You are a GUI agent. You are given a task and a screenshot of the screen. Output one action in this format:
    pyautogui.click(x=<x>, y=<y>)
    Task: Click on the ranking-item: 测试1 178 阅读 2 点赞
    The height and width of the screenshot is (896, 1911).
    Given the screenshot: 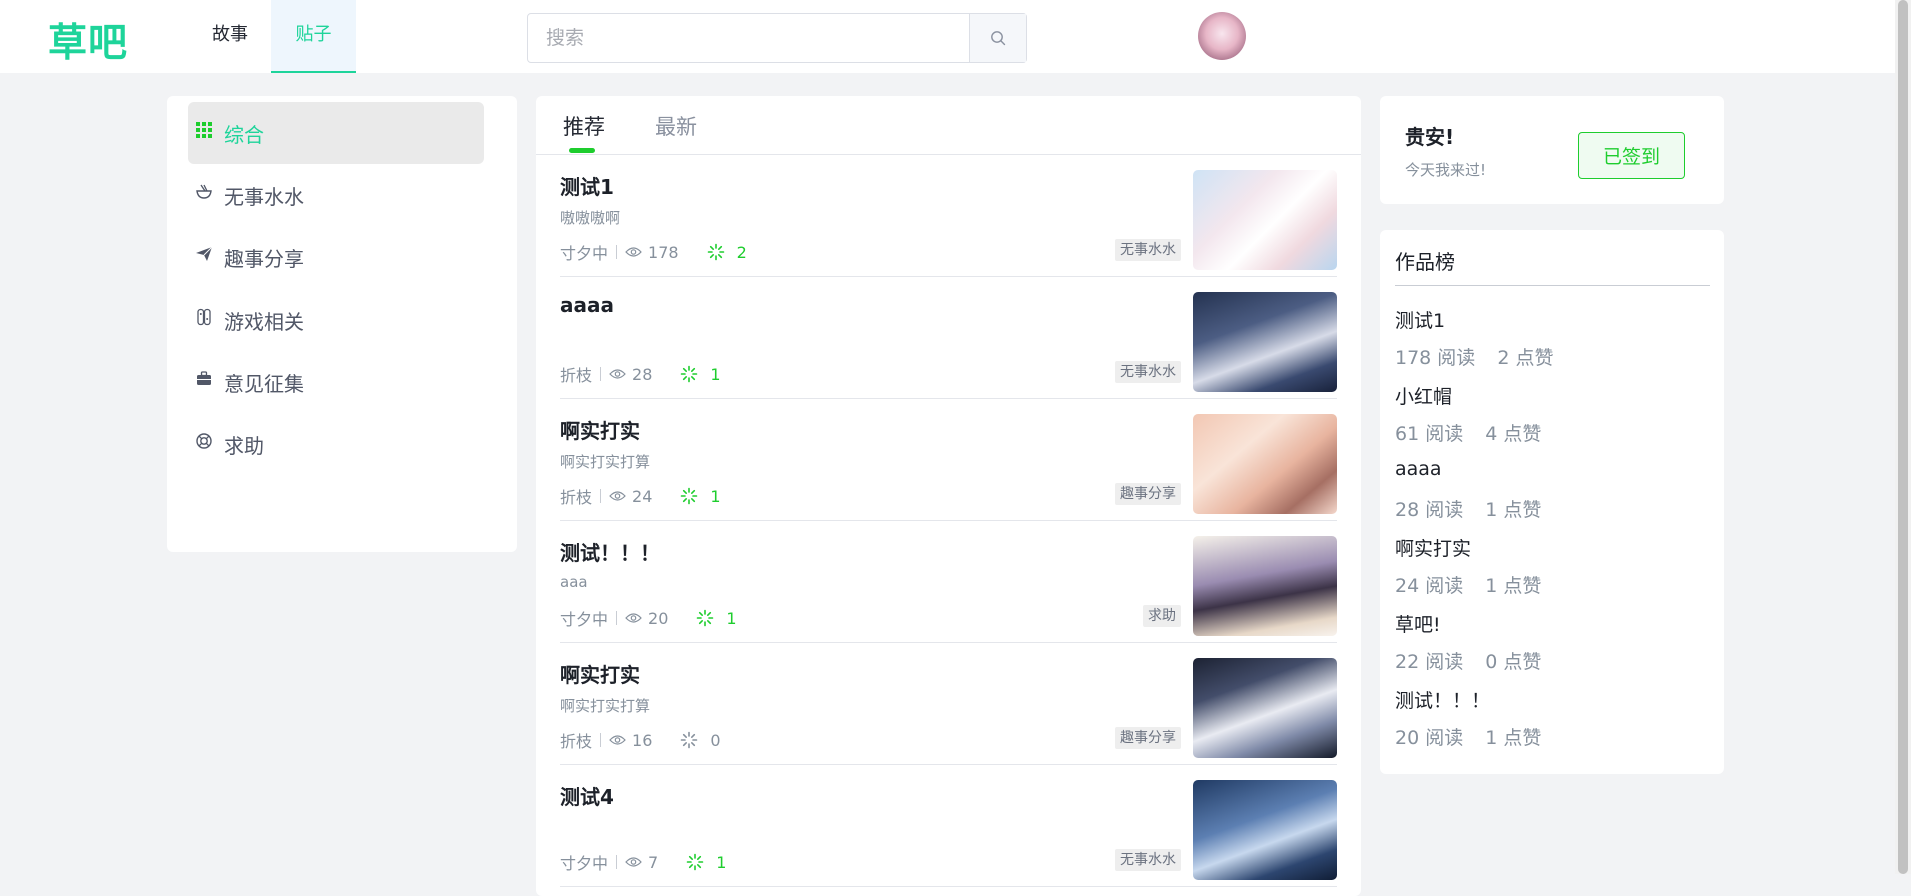 What is the action you would take?
    pyautogui.click(x=1552, y=344)
    